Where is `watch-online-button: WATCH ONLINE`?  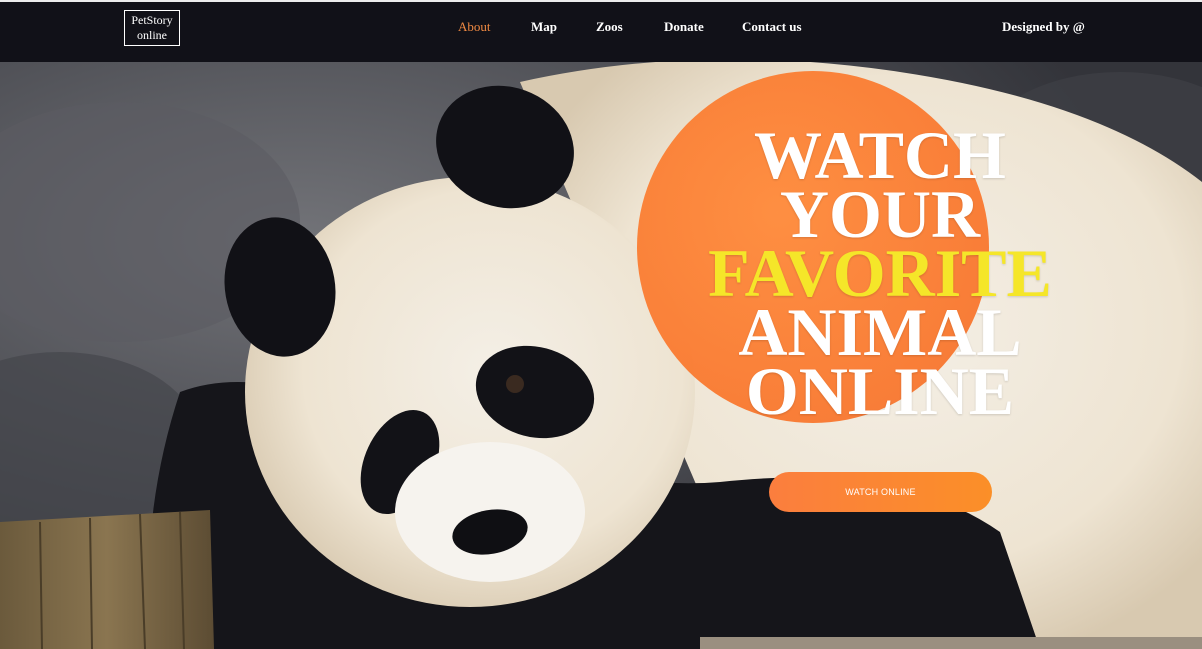
watch-online-button: WATCH ONLINE is located at coordinates (880, 492).